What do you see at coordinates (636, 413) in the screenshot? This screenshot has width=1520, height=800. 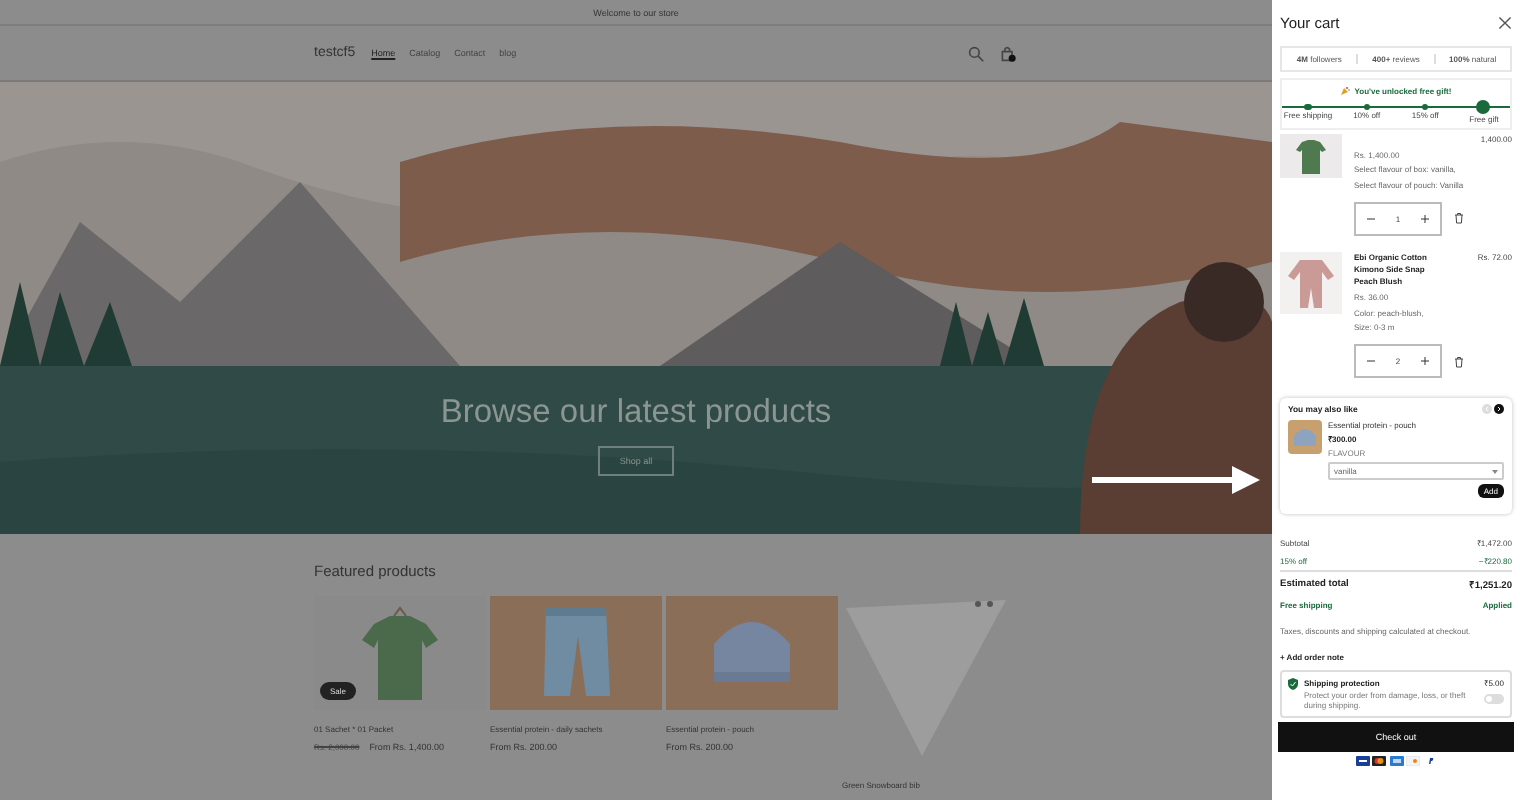 I see `hero-heading: Browse our latest products` at bounding box center [636, 413].